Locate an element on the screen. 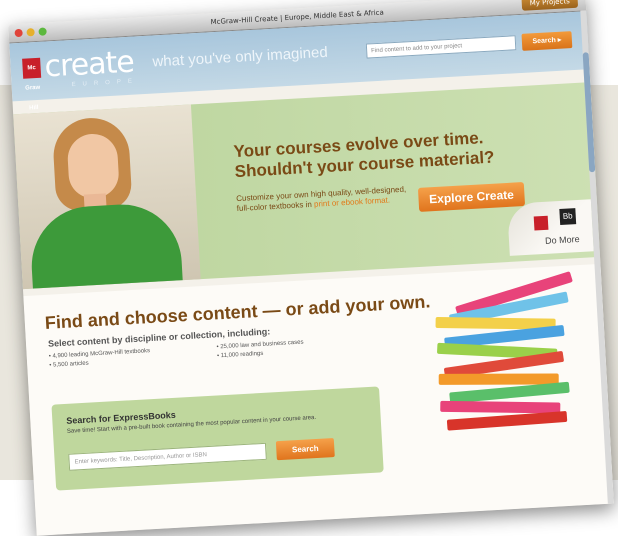  close-icon is located at coordinates (18, 33).